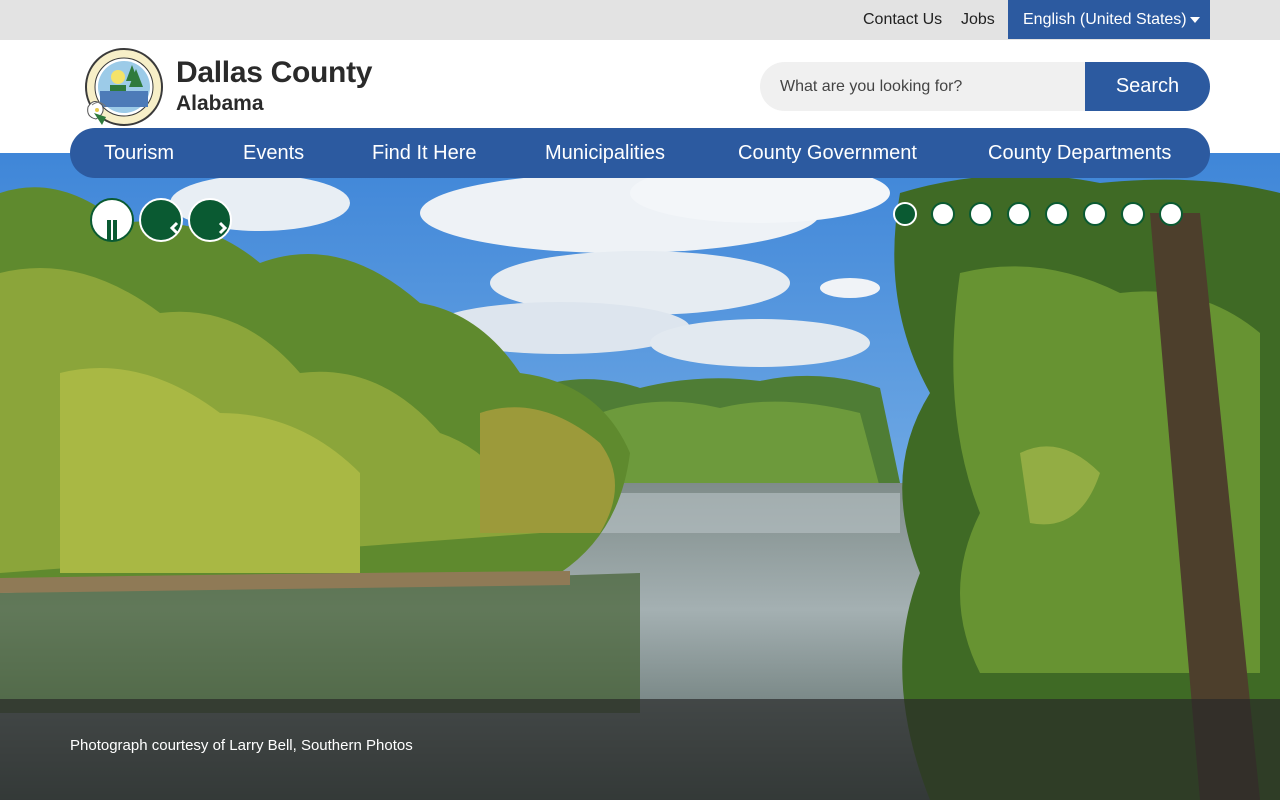 The image size is (1280, 800). What do you see at coordinates (139, 153) in the screenshot?
I see `nav-item-tourism: Tourism` at bounding box center [139, 153].